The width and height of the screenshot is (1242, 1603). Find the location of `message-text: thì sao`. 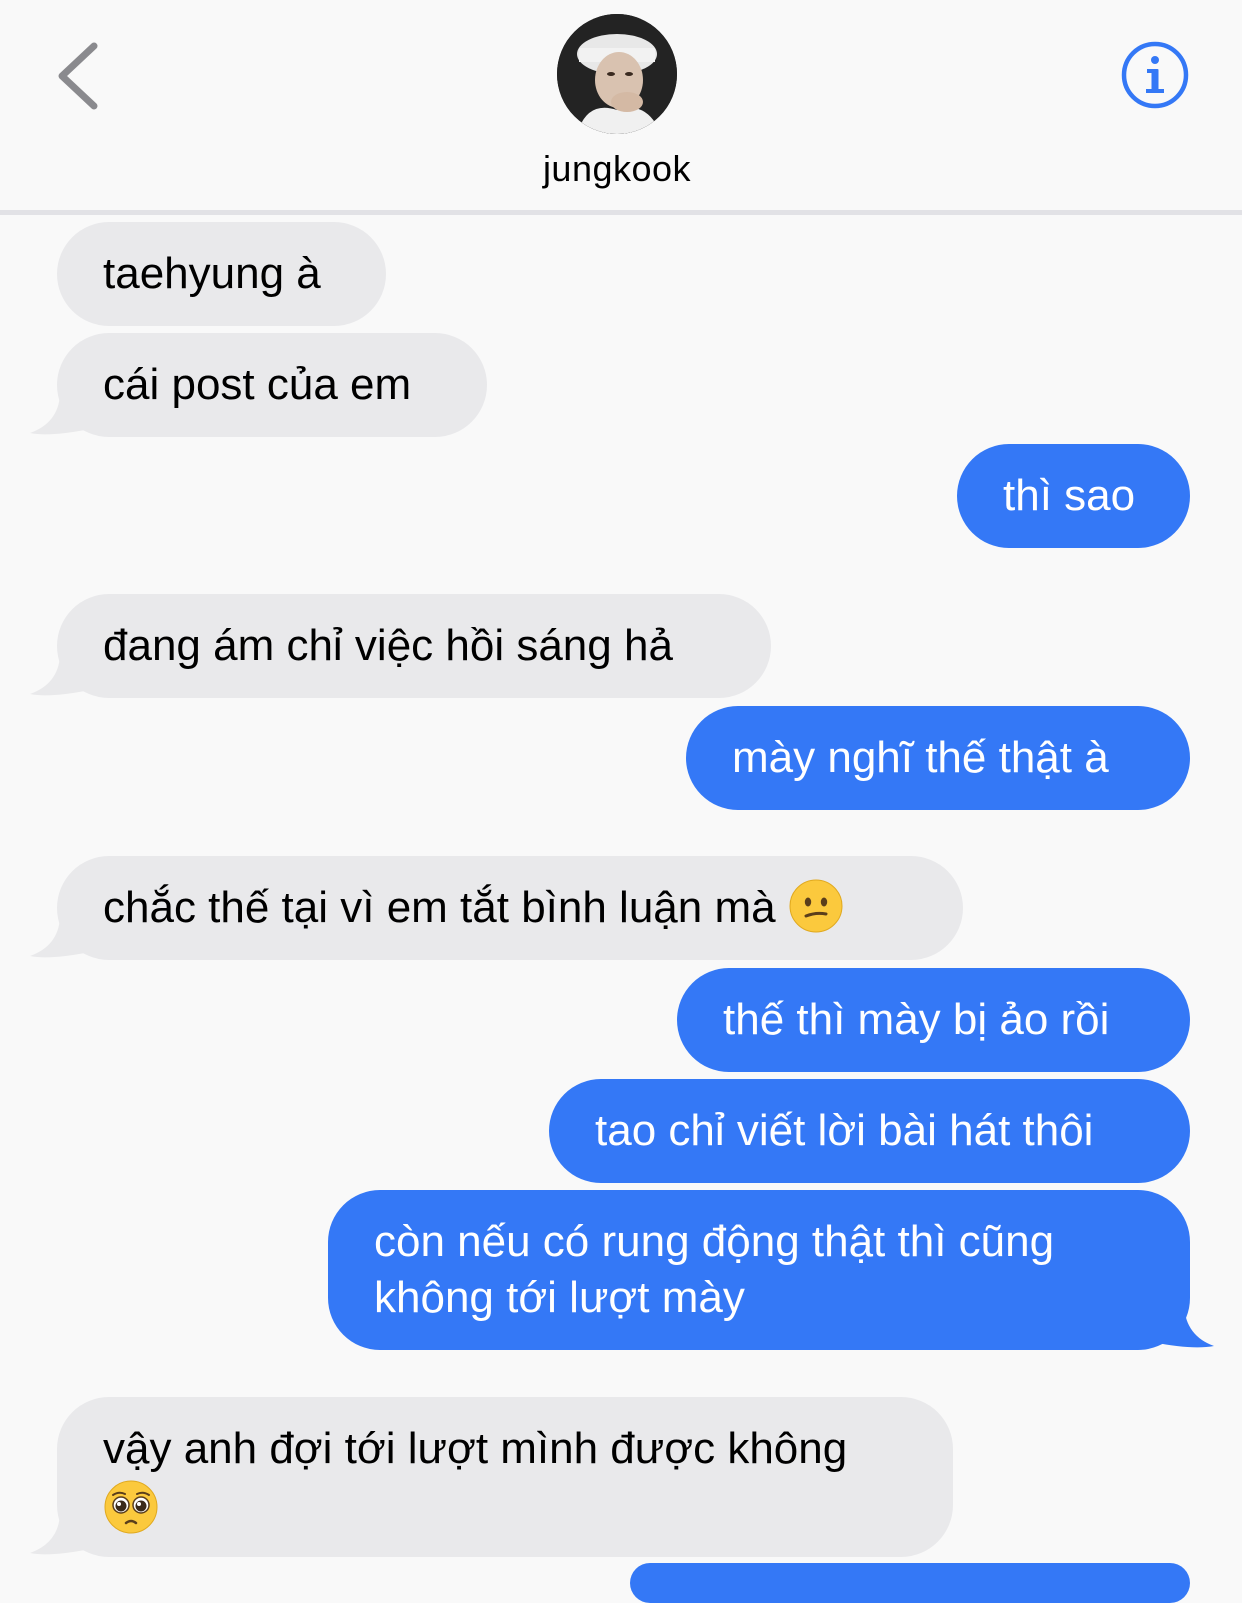

message-text: thì sao is located at coordinates (1069, 495).